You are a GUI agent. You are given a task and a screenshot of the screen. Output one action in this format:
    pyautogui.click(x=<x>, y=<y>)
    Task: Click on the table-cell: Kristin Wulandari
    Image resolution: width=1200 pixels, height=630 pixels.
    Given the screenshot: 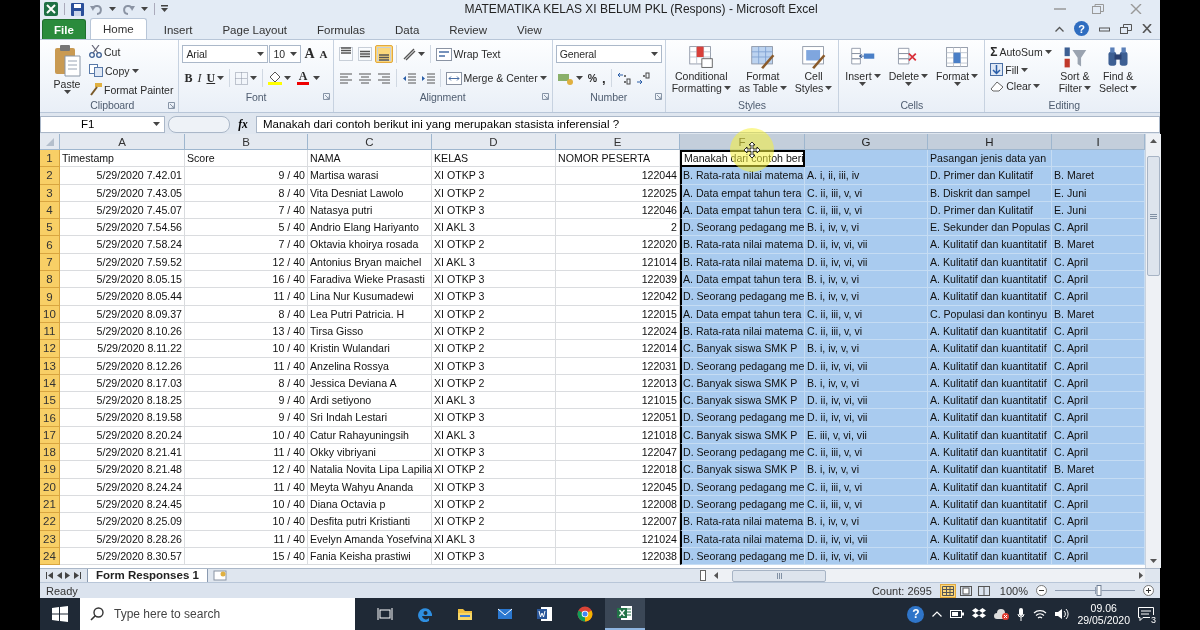 What is the action you would take?
    pyautogui.click(x=370, y=349)
    